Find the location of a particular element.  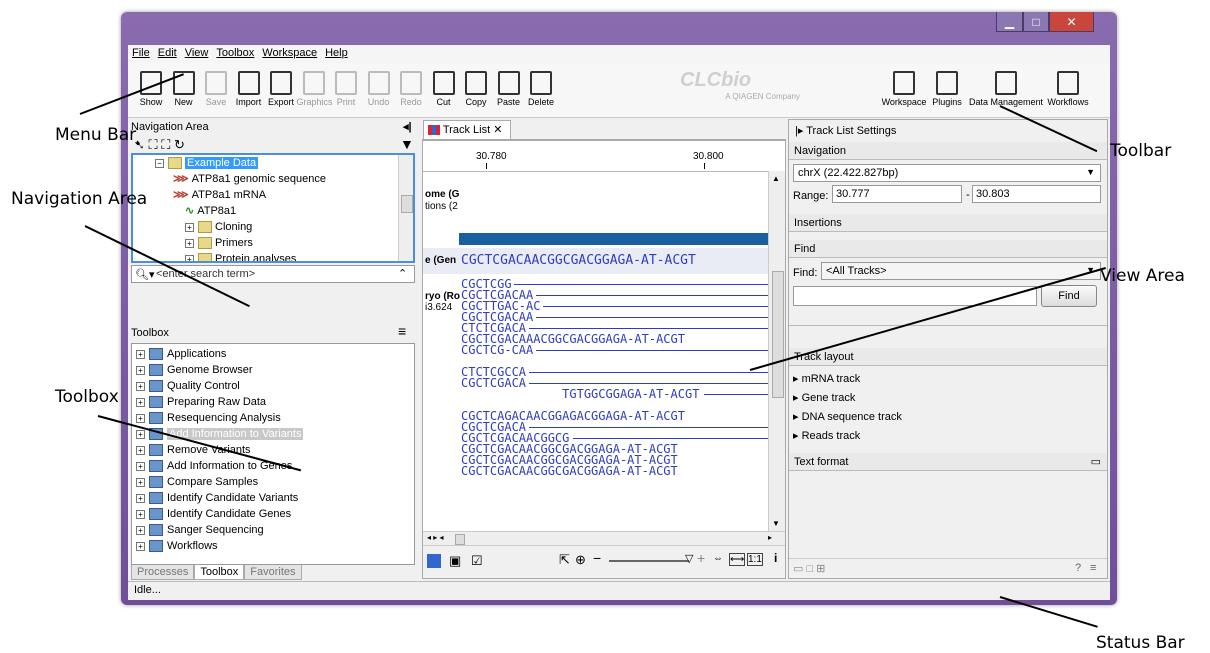

menu-view: View is located at coordinates (197, 54).